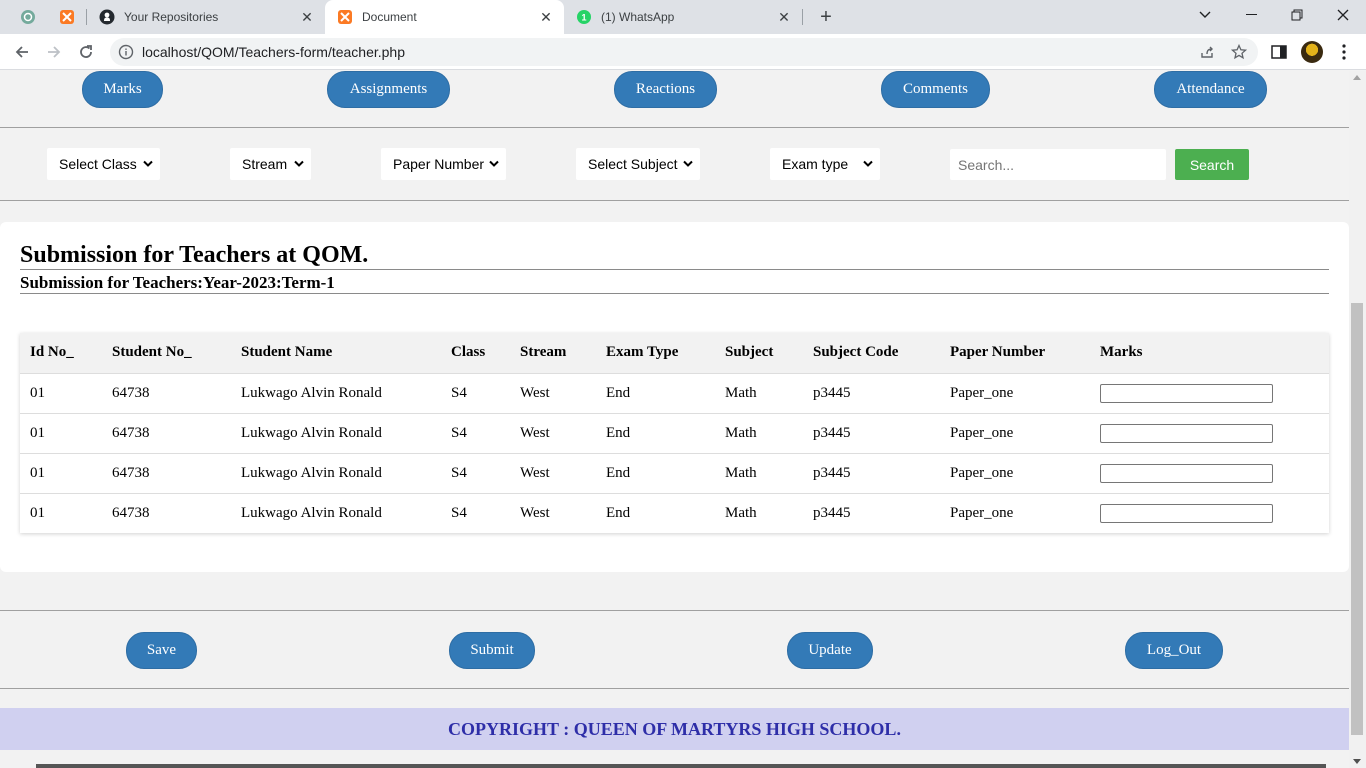 This screenshot has width=1366, height=768. I want to click on minimize-icon, so click(1251, 15).